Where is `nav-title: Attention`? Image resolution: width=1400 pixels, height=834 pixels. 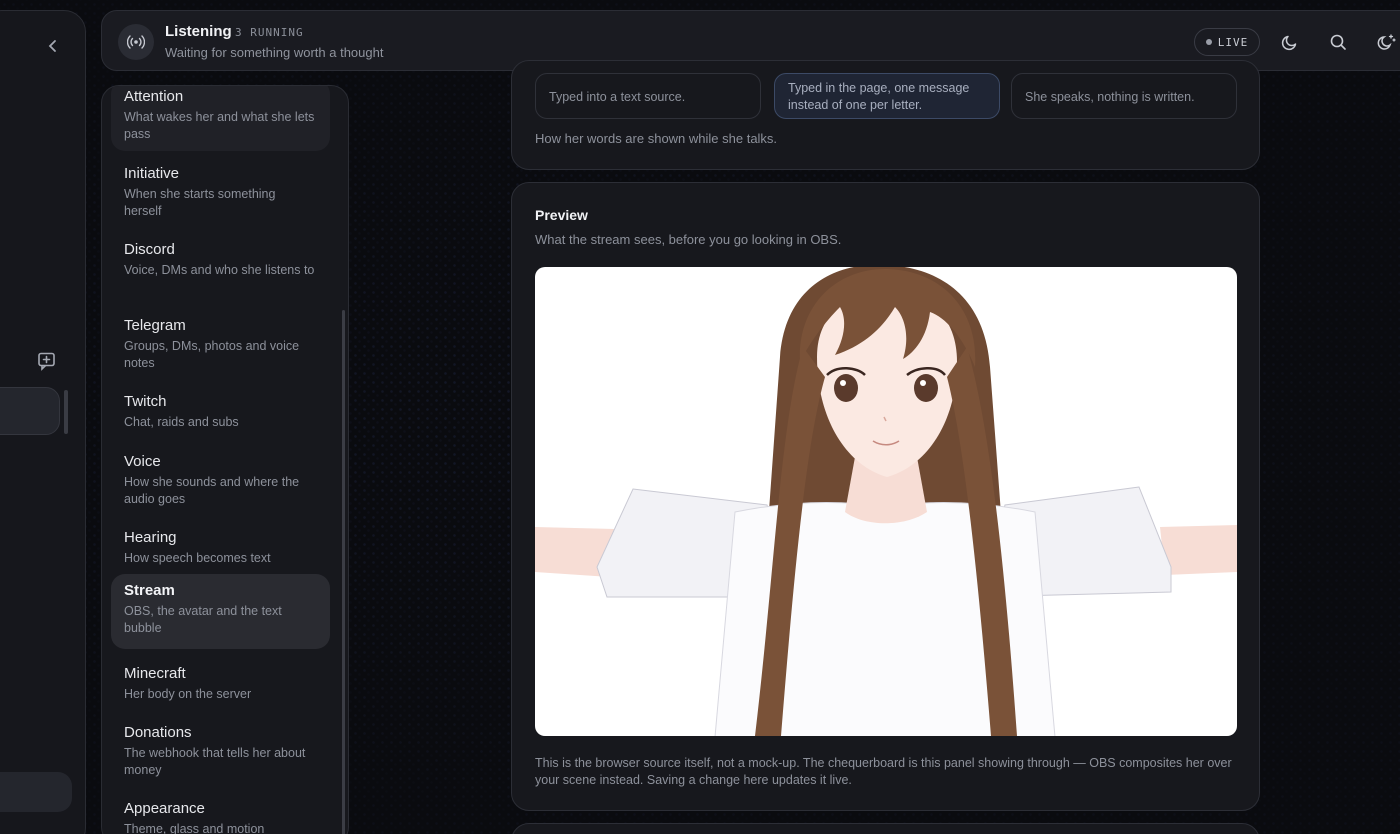 nav-title: Attention is located at coordinates (154, 96).